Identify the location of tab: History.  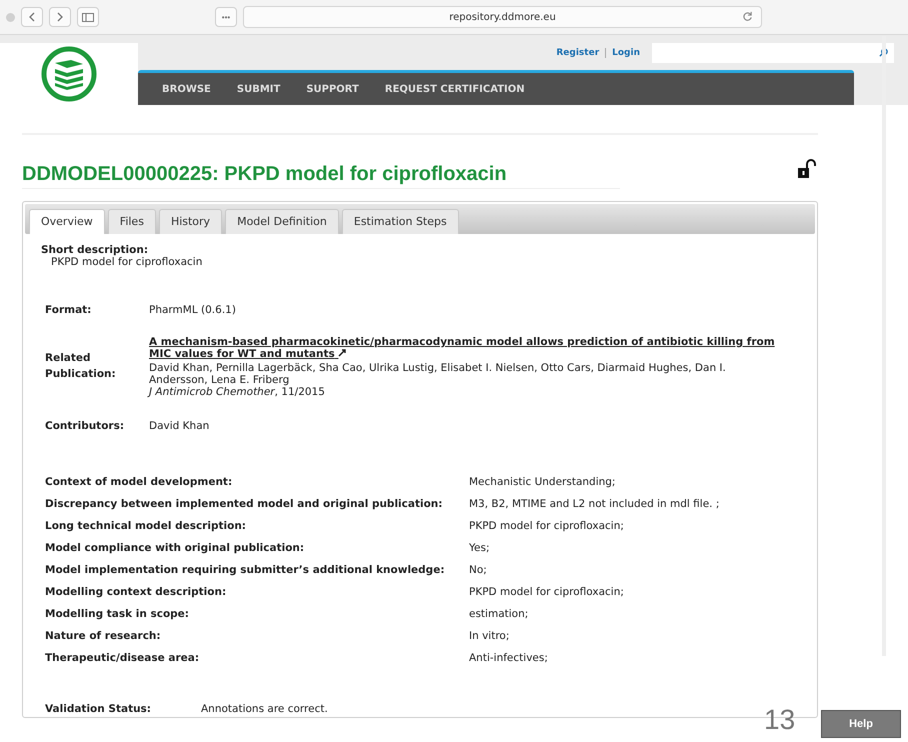
(190, 221).